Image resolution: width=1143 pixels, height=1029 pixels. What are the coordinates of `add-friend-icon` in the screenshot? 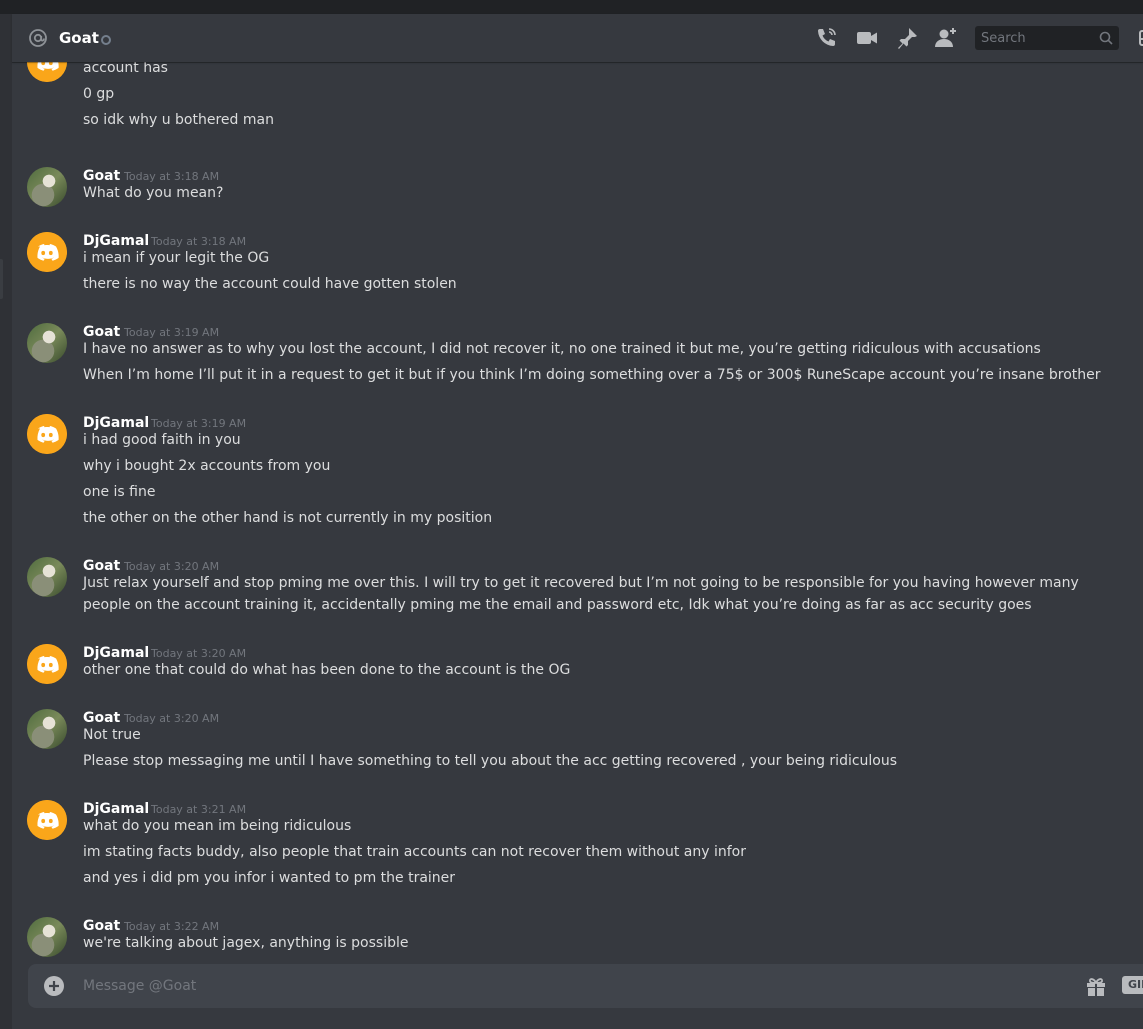 It's located at (946, 38).